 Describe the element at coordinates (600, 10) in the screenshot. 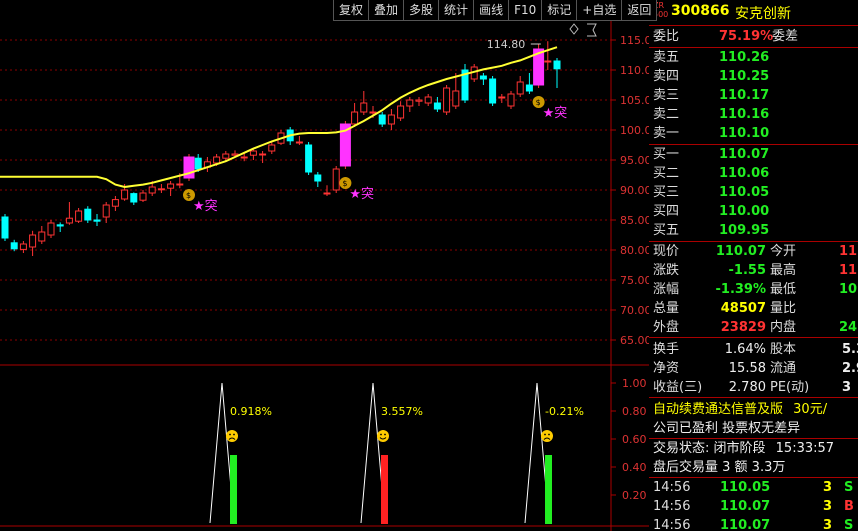

I see `toolbar-button-7: +自选` at that location.